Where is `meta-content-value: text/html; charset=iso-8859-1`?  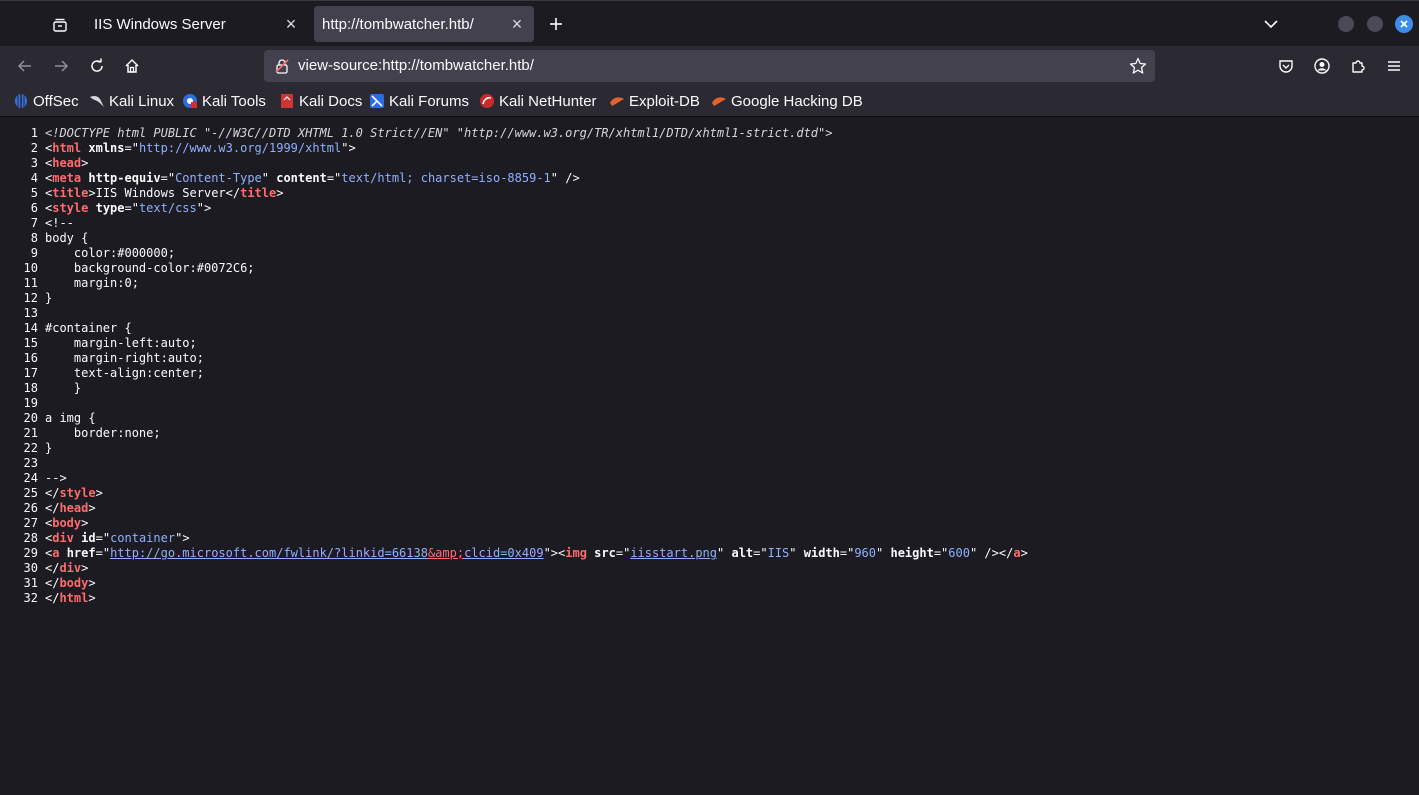
meta-content-value: text/html; charset=iso-8859-1 is located at coordinates (446, 178).